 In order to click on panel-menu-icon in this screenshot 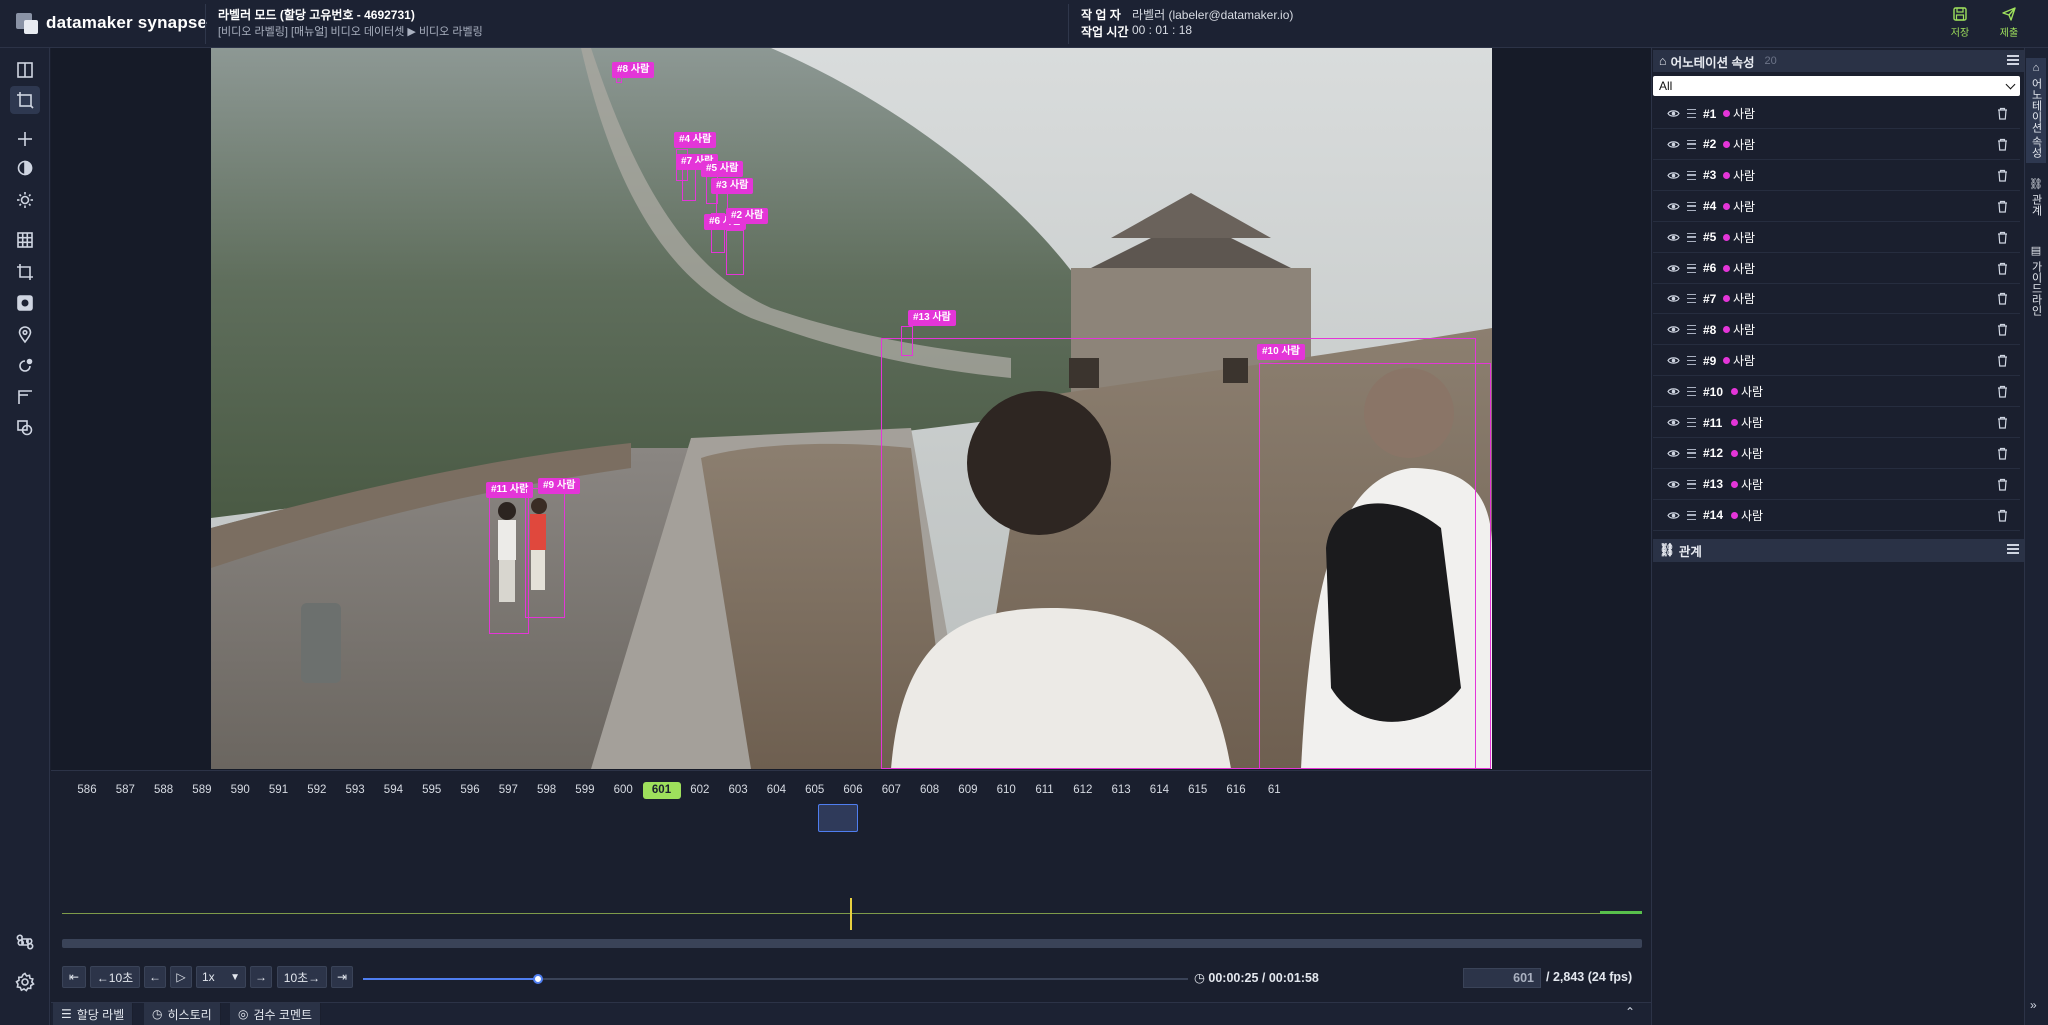, I will do `click(2013, 549)`.